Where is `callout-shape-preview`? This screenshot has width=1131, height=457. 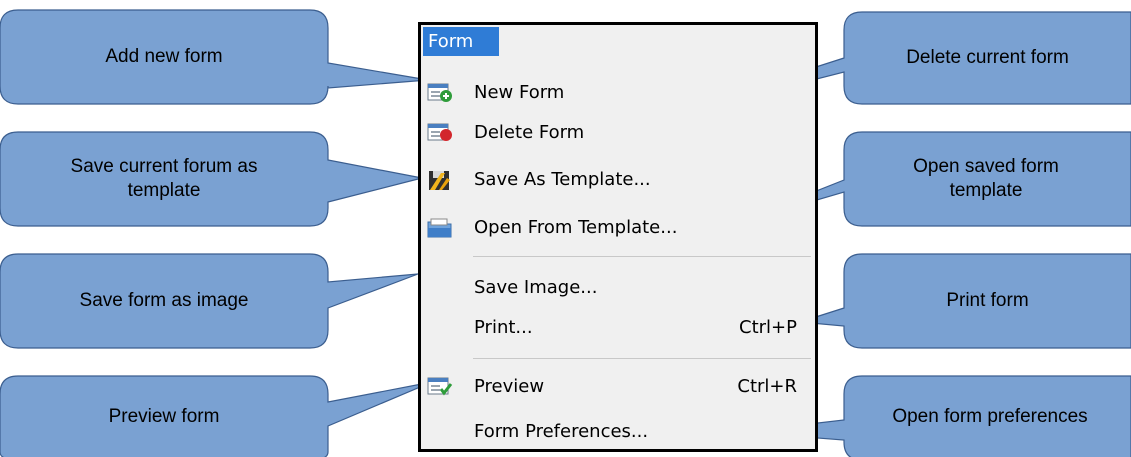
callout-shape-preview is located at coordinates (216, 416).